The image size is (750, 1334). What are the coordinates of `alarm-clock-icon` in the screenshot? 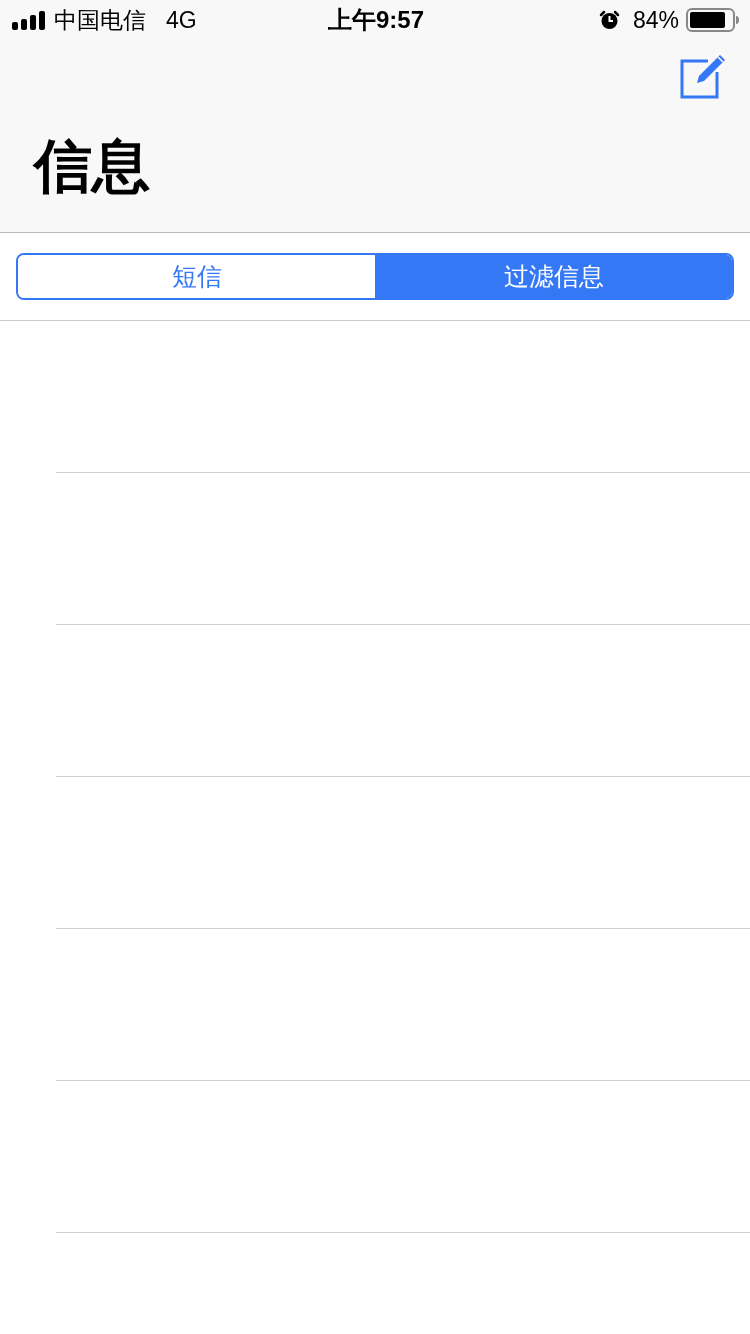 It's located at (609, 20).